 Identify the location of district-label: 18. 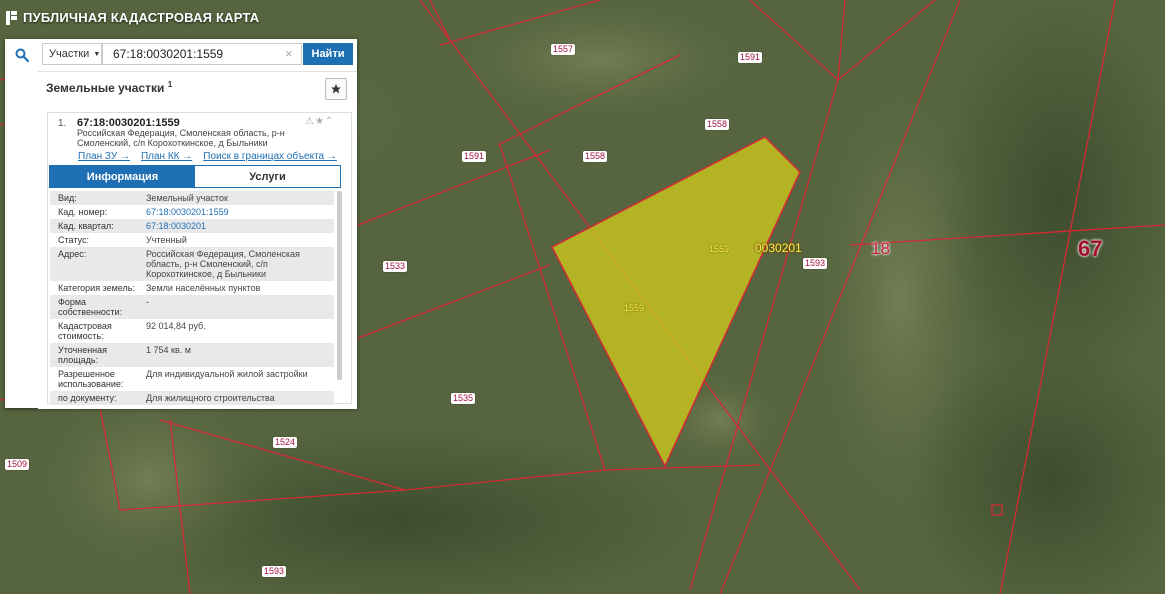
(880, 248).